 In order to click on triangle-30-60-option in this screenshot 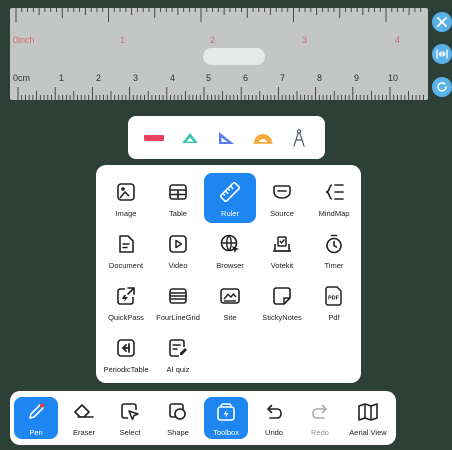, I will do `click(226, 138)`.